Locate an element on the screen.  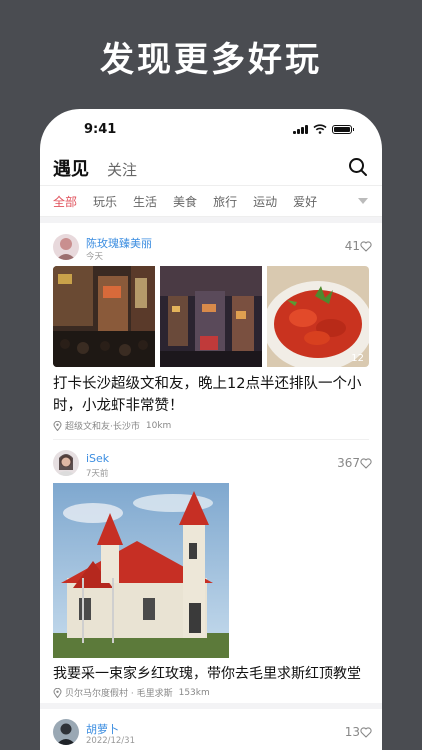
post-time: 7天前 is located at coordinates (97, 474).